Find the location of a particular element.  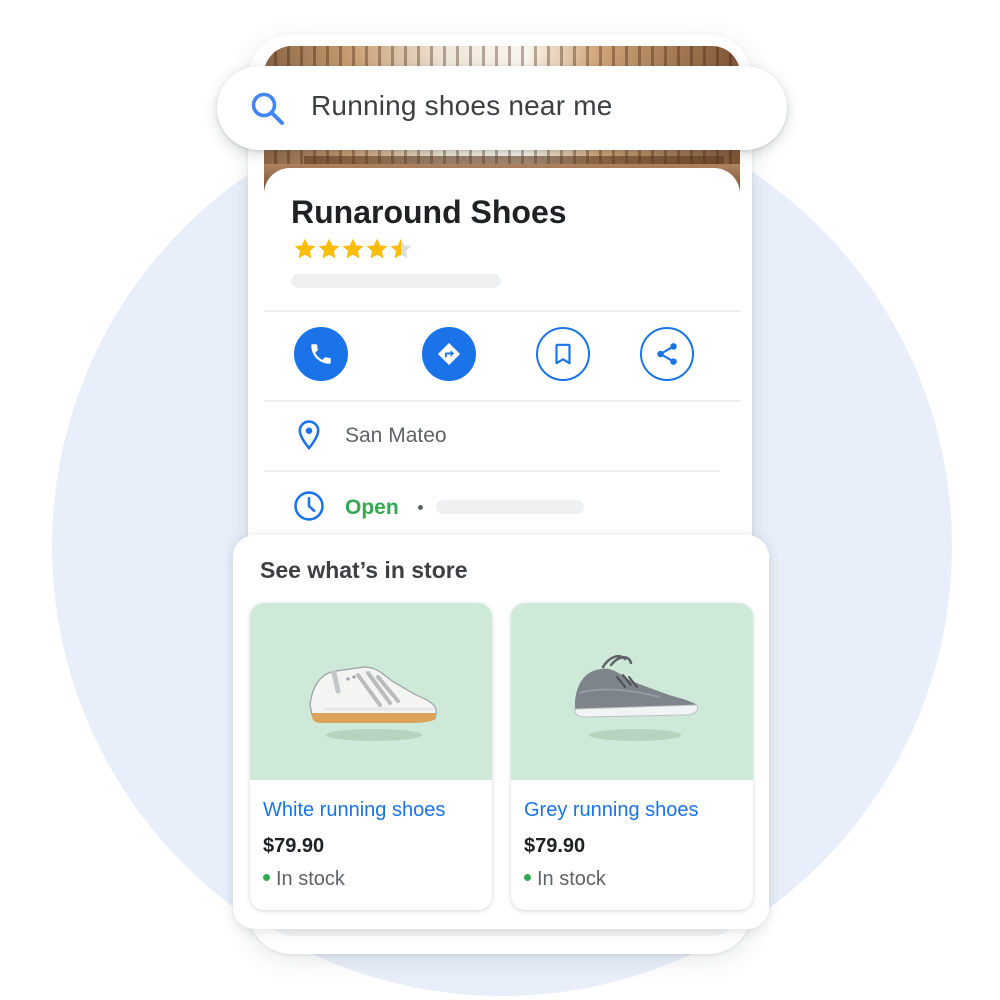

hours-placeholder is located at coordinates (510, 507).